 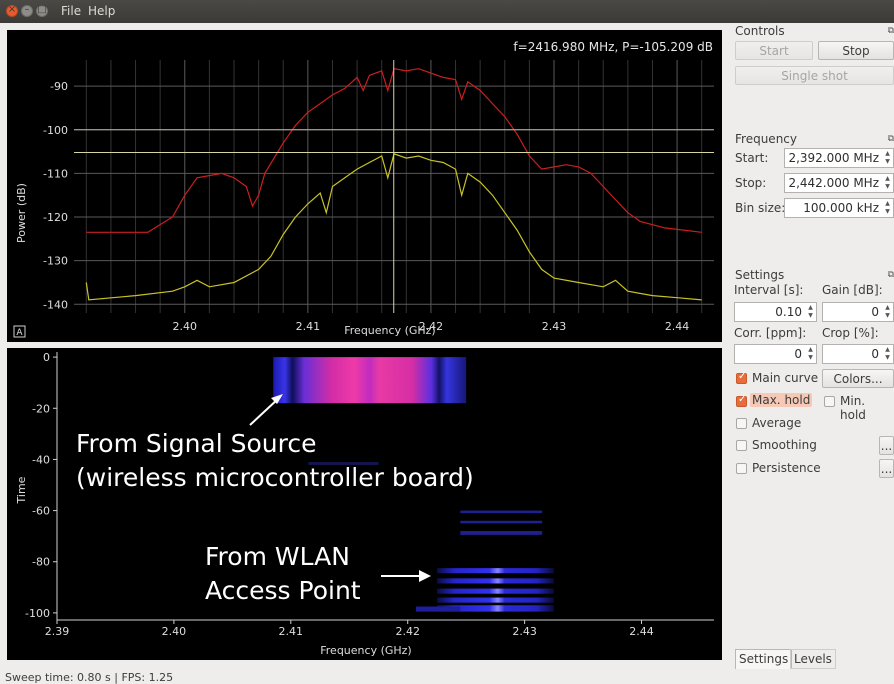 I want to click on waterfall-y-tick-label: -80, so click(x=41, y=562).